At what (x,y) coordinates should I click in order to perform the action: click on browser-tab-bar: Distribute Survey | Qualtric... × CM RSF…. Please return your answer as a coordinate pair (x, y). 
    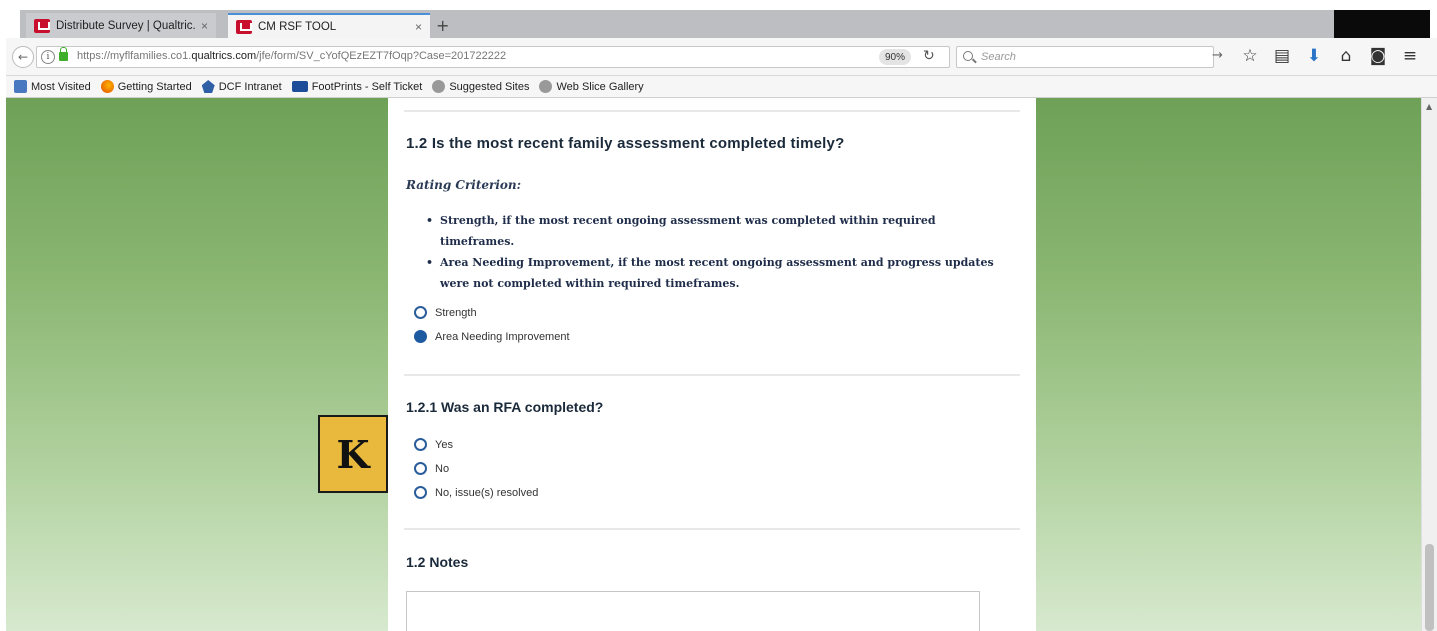
    Looking at the image, I should click on (718, 19).